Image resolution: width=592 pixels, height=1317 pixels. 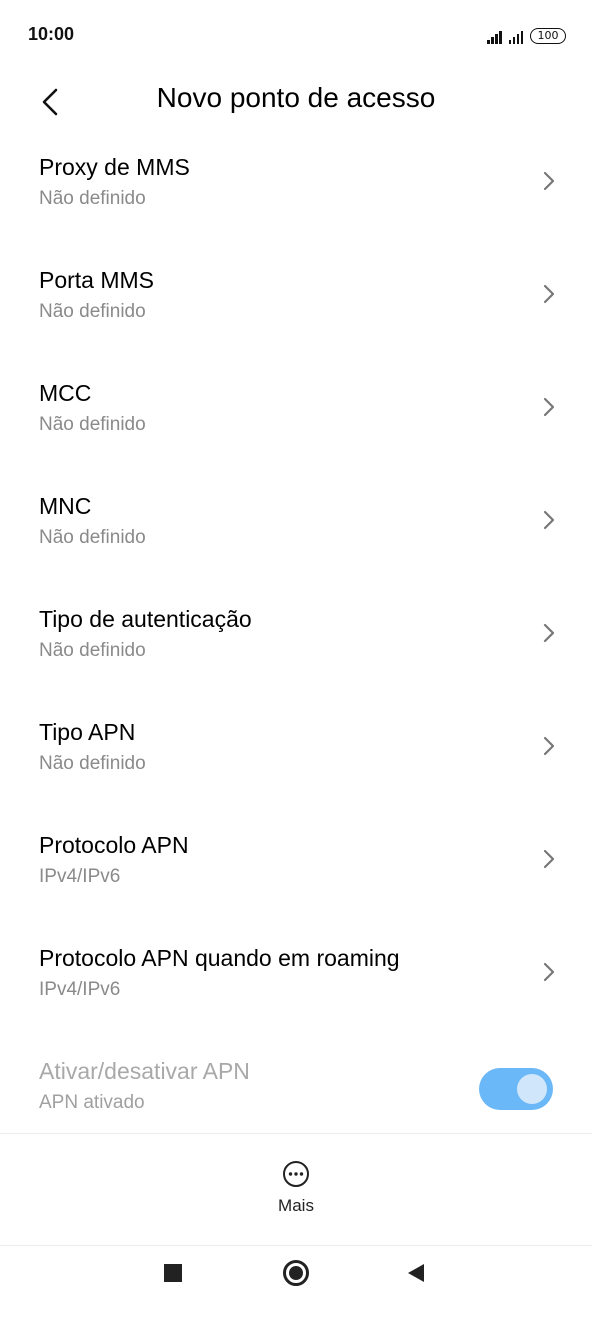 What do you see at coordinates (145, 619) in the screenshot?
I see `setting-title: Tipo de autenticação` at bounding box center [145, 619].